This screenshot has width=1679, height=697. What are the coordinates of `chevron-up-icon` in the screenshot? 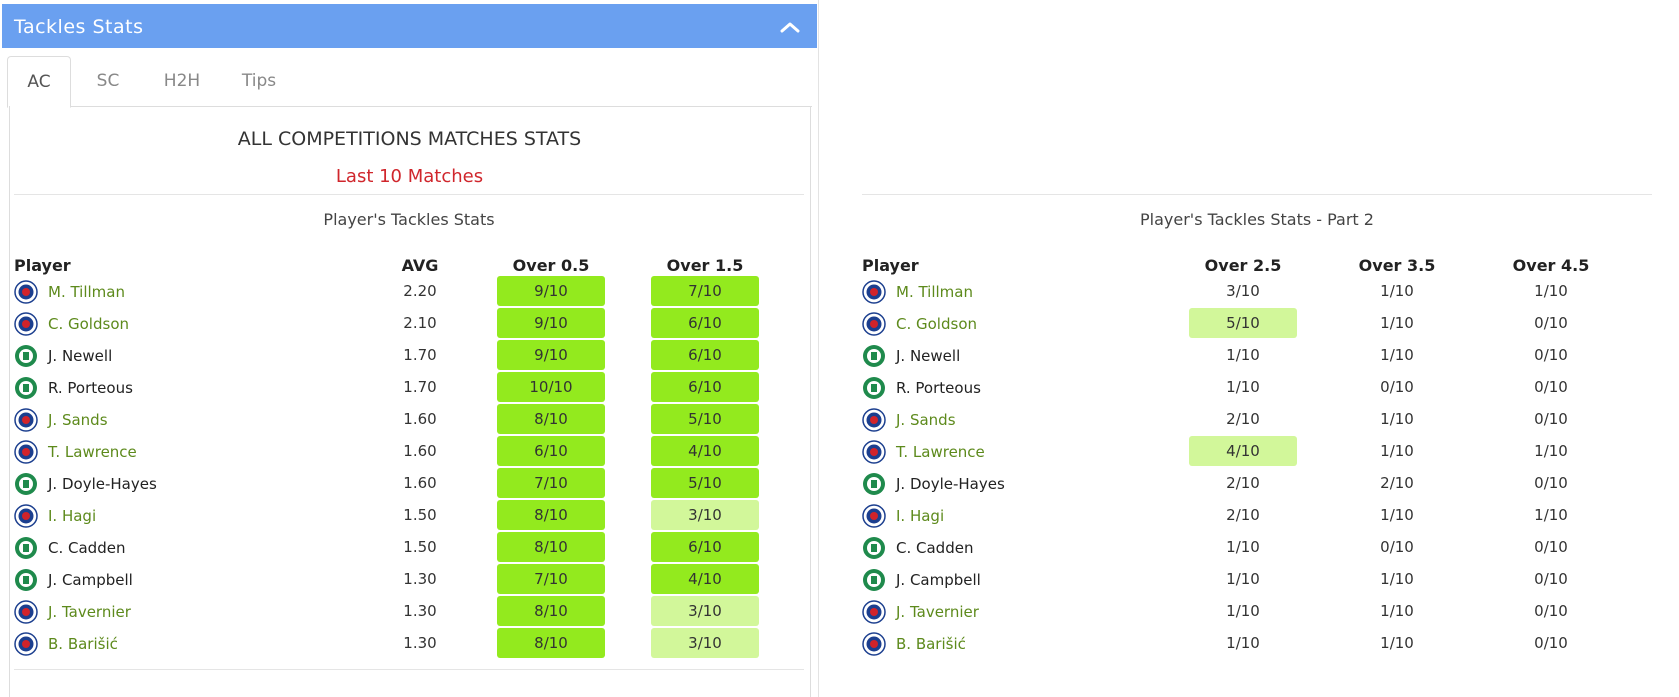 It's located at (790, 27).